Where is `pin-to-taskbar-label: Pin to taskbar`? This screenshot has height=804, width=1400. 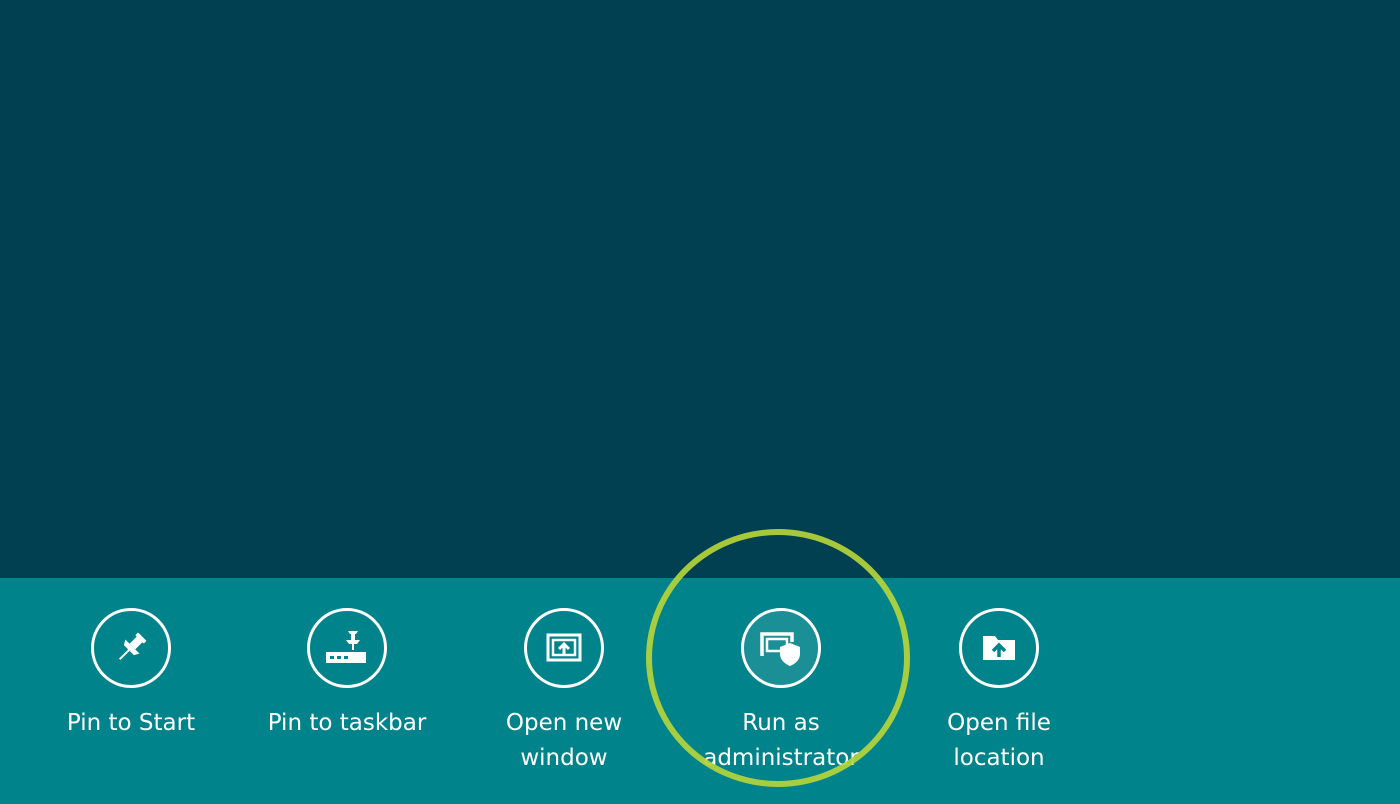 pin-to-taskbar-label: Pin to taskbar is located at coordinates (347, 723).